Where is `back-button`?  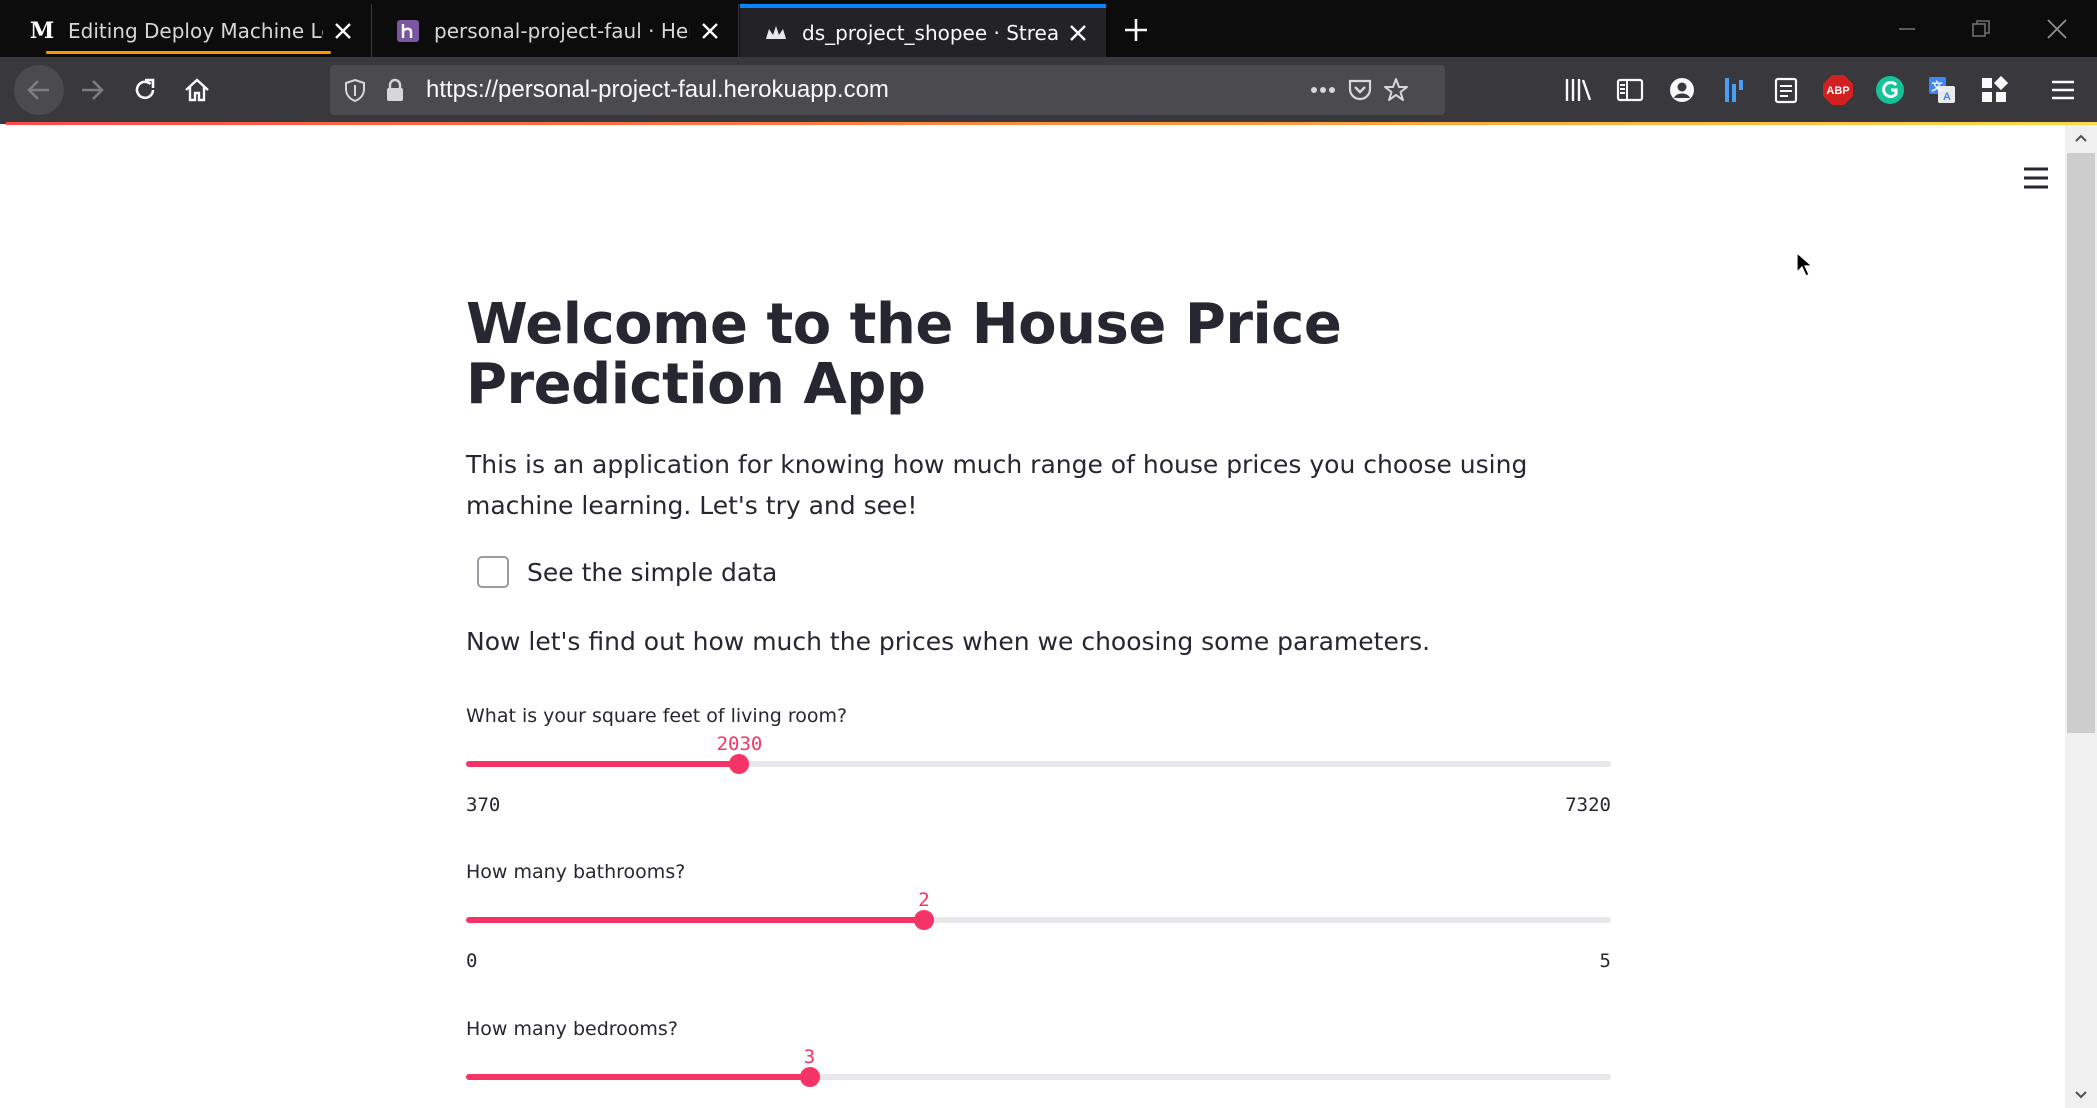 back-button is located at coordinates (39, 90).